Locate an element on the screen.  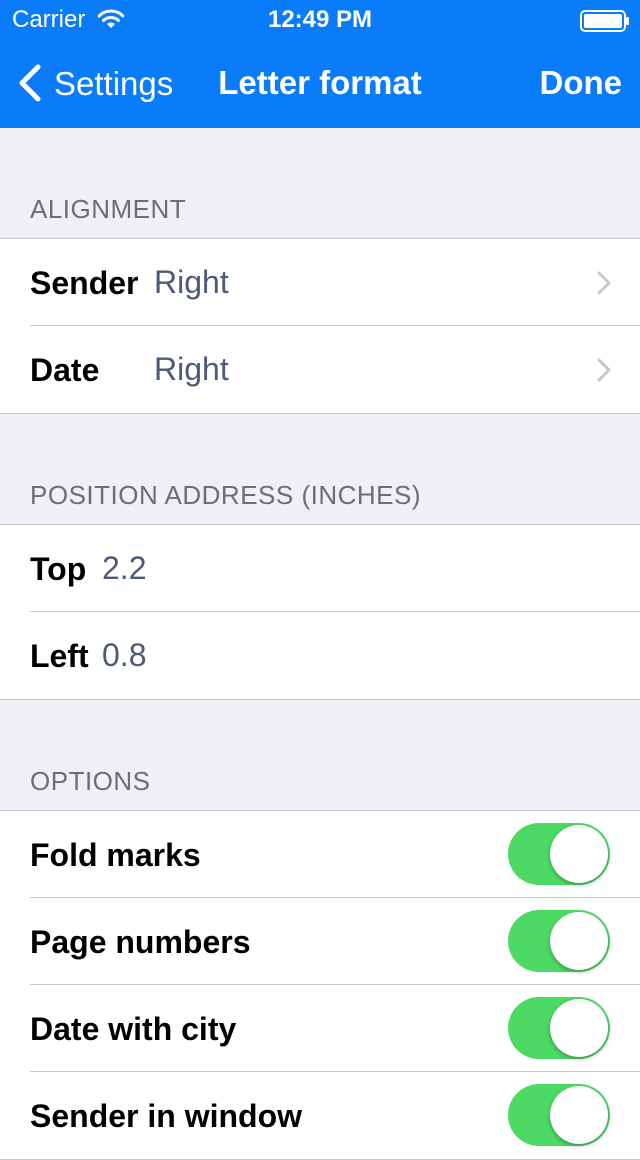
date-alignment-row: Date Right is located at coordinates (320, 369).